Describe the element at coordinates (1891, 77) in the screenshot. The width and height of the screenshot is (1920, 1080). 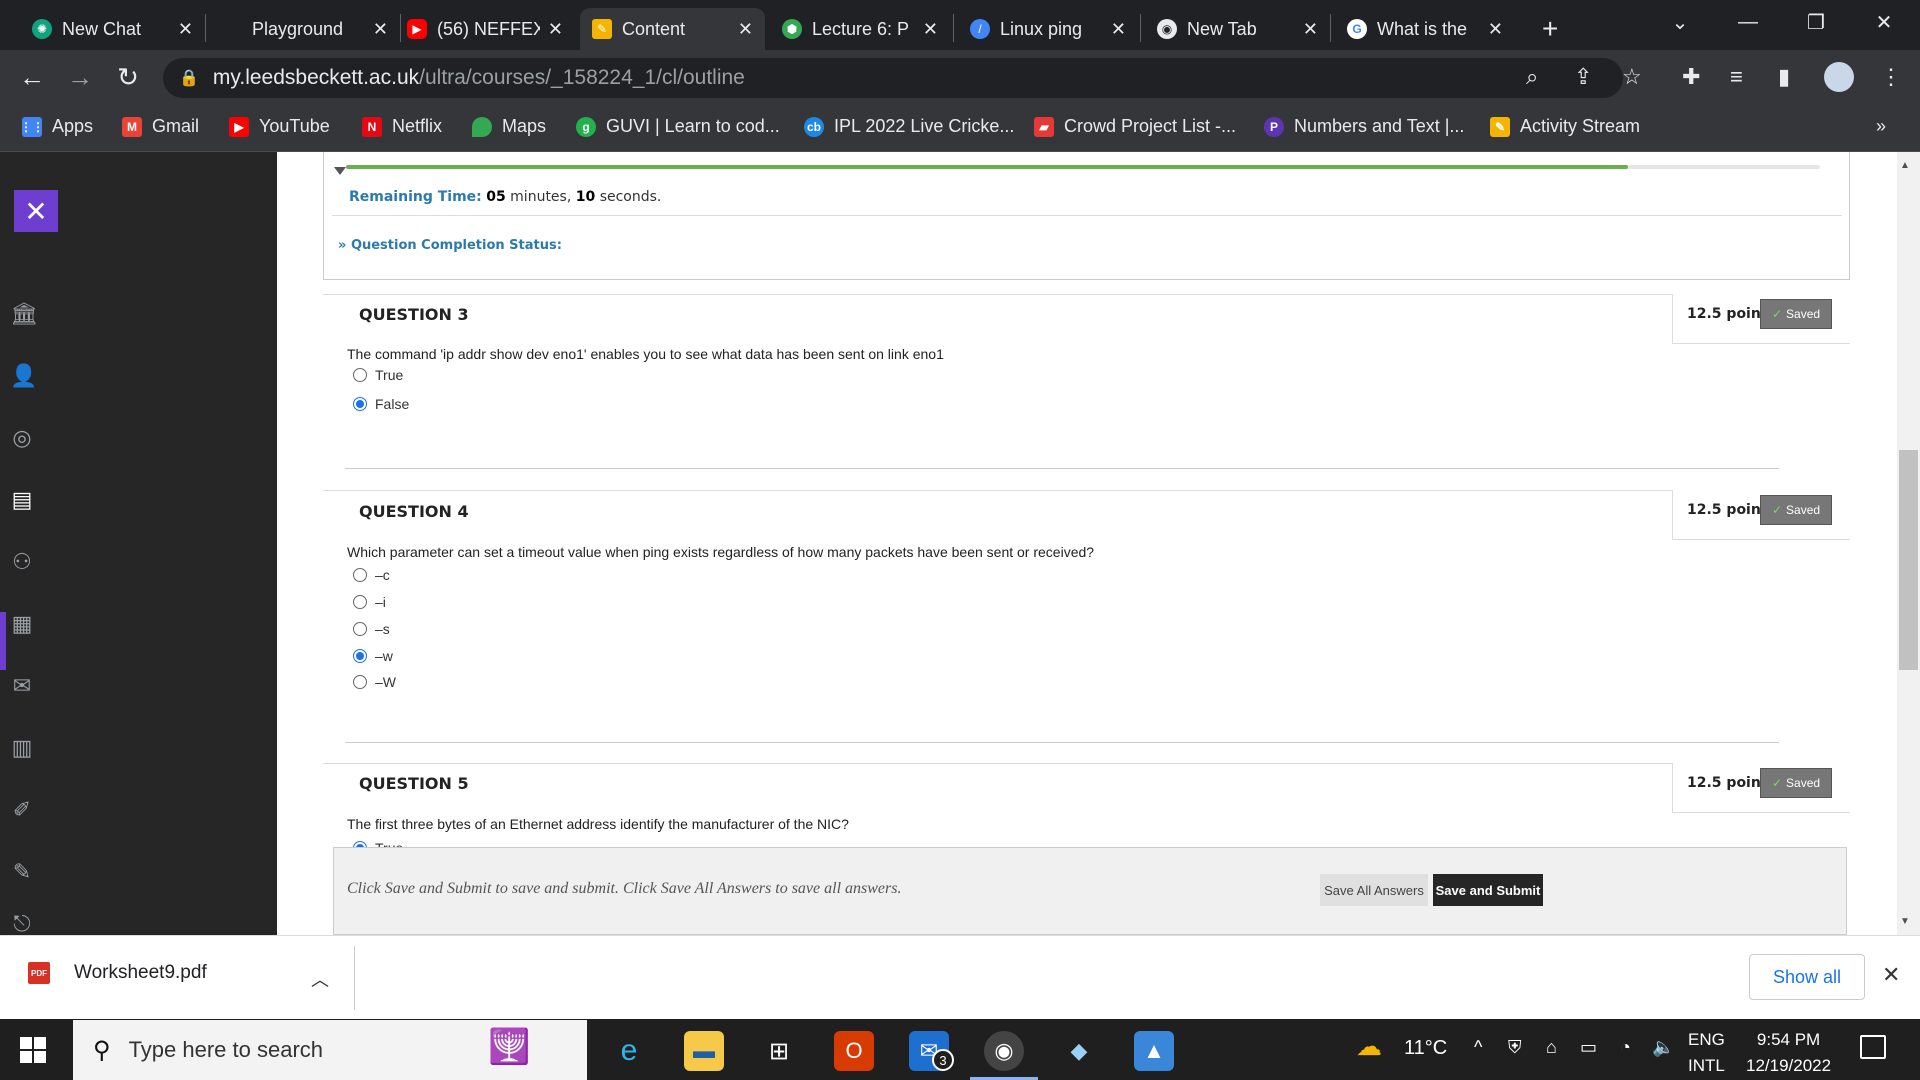
I see `menu-kebab-icon: ⋮` at that location.